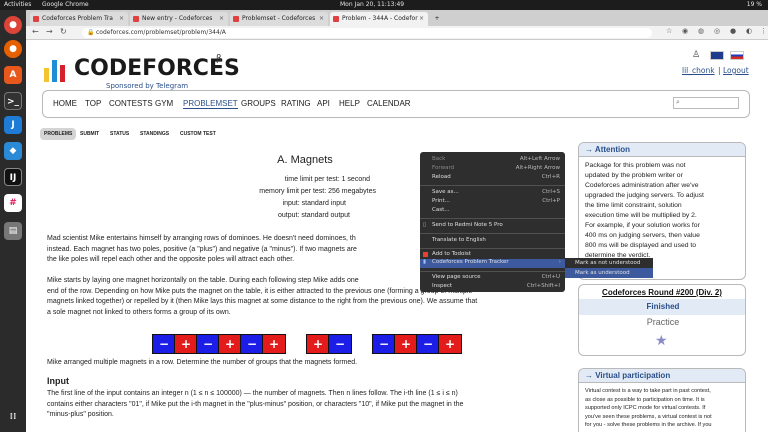 The height and width of the screenshot is (432, 768). Describe the element at coordinates (13, 75) in the screenshot. I see `software-icon: A` at that location.